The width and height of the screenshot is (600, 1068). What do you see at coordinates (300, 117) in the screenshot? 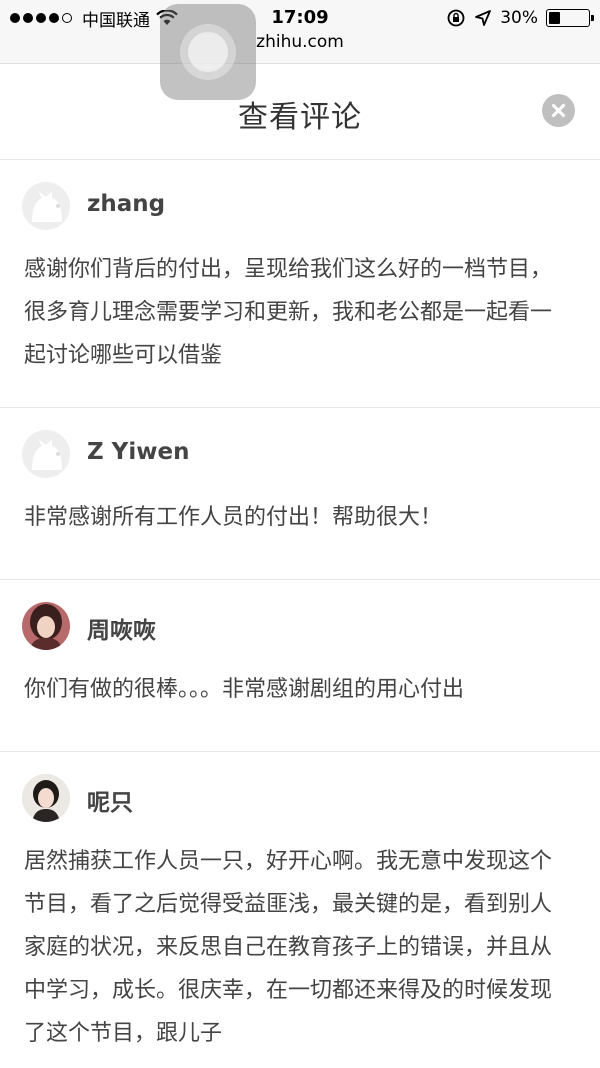
I see `page-title: 查看评论` at bounding box center [300, 117].